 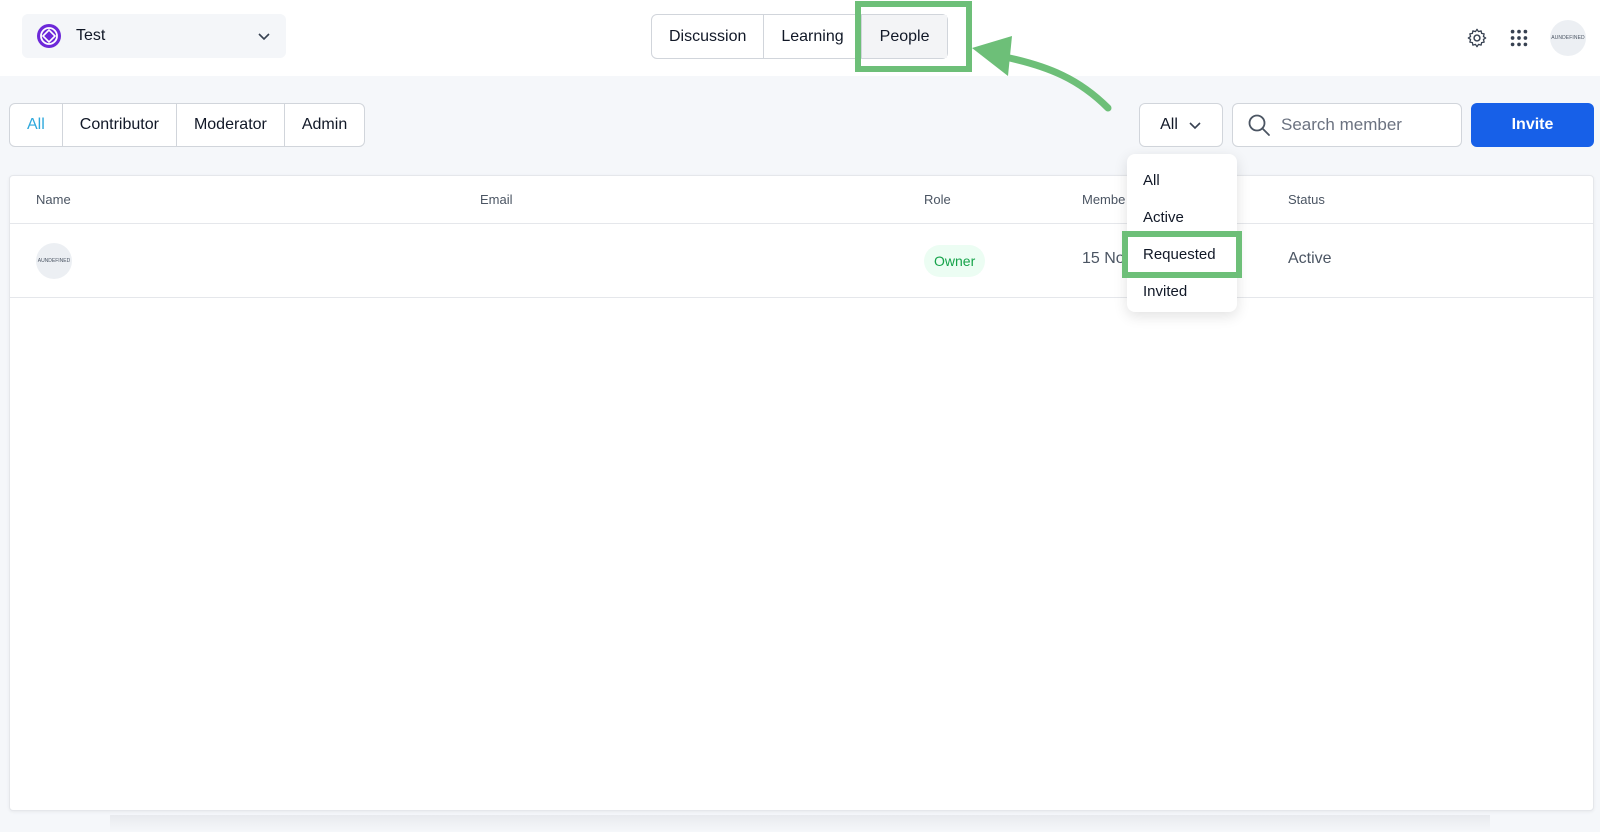 I want to click on role-filter-tabs: All Contributor Moderator Admin, so click(x=187, y=125).